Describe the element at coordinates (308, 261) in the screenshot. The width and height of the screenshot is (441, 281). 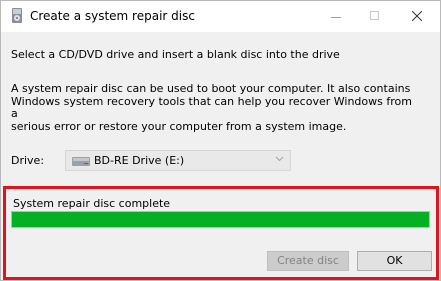
I see `create-disc-button: Create disc` at that location.